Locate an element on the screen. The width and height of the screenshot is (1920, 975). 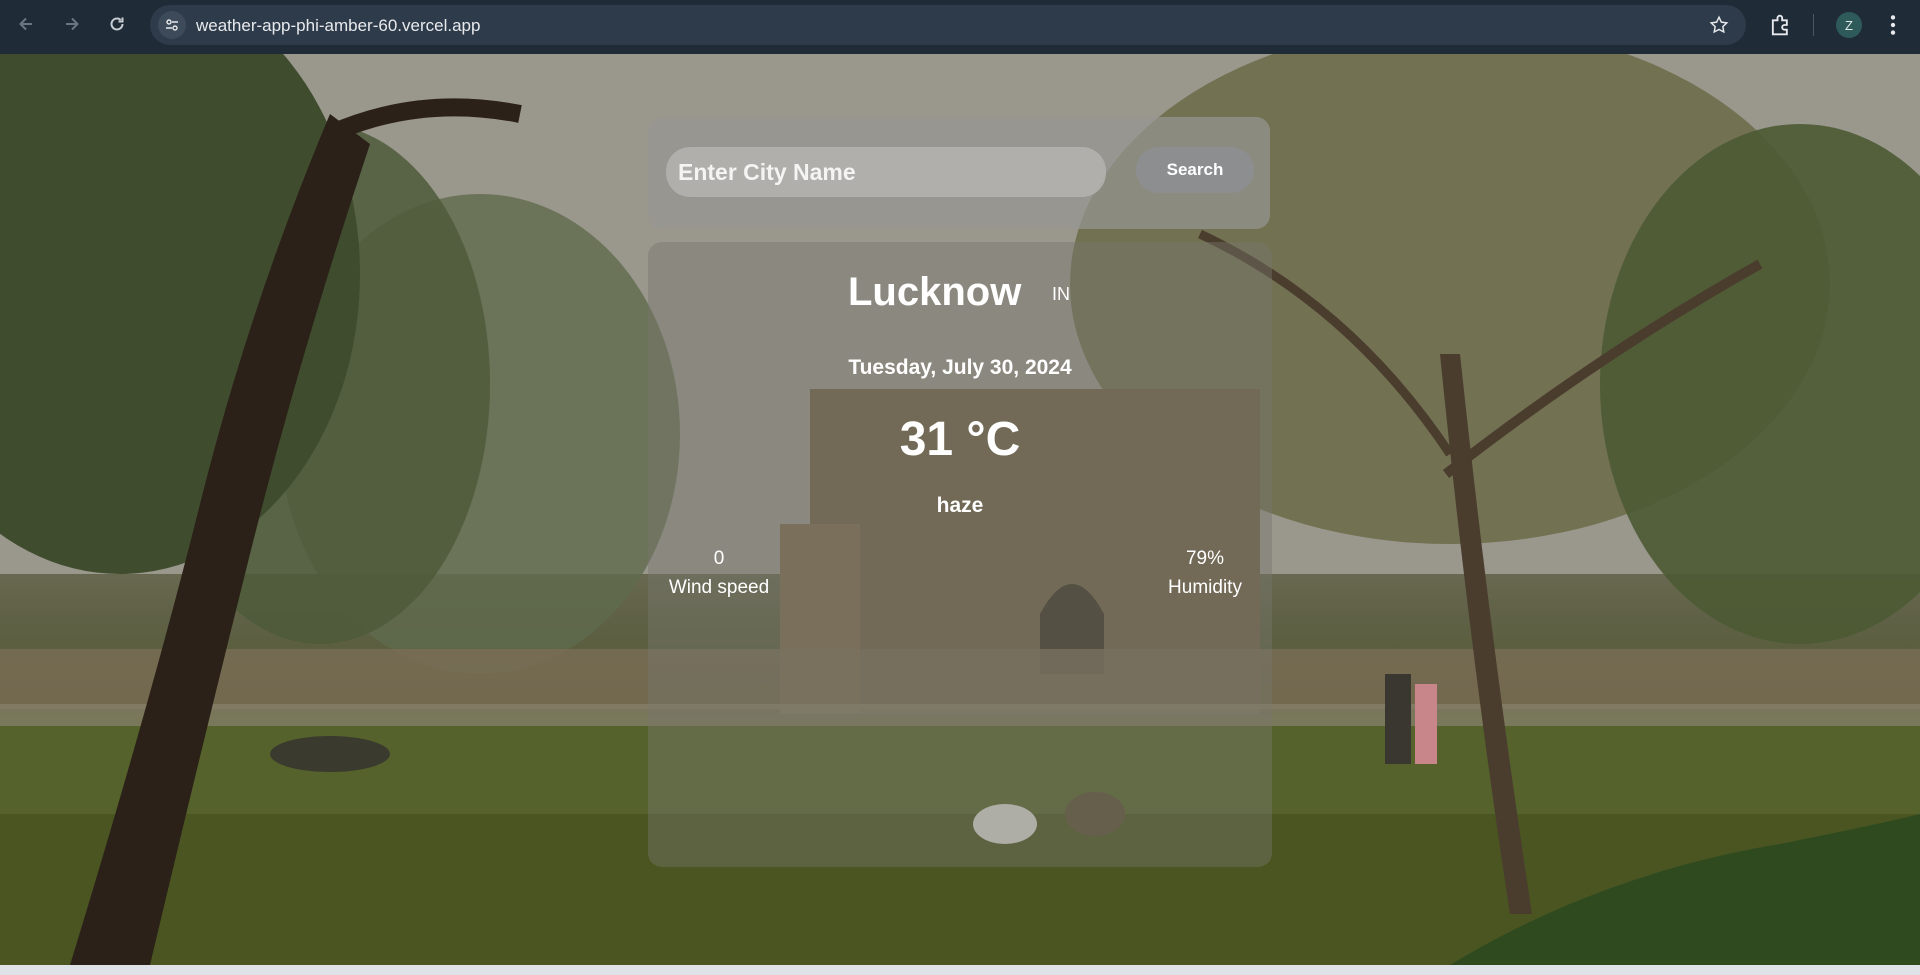
temperature: 31 °C is located at coordinates (960, 439).